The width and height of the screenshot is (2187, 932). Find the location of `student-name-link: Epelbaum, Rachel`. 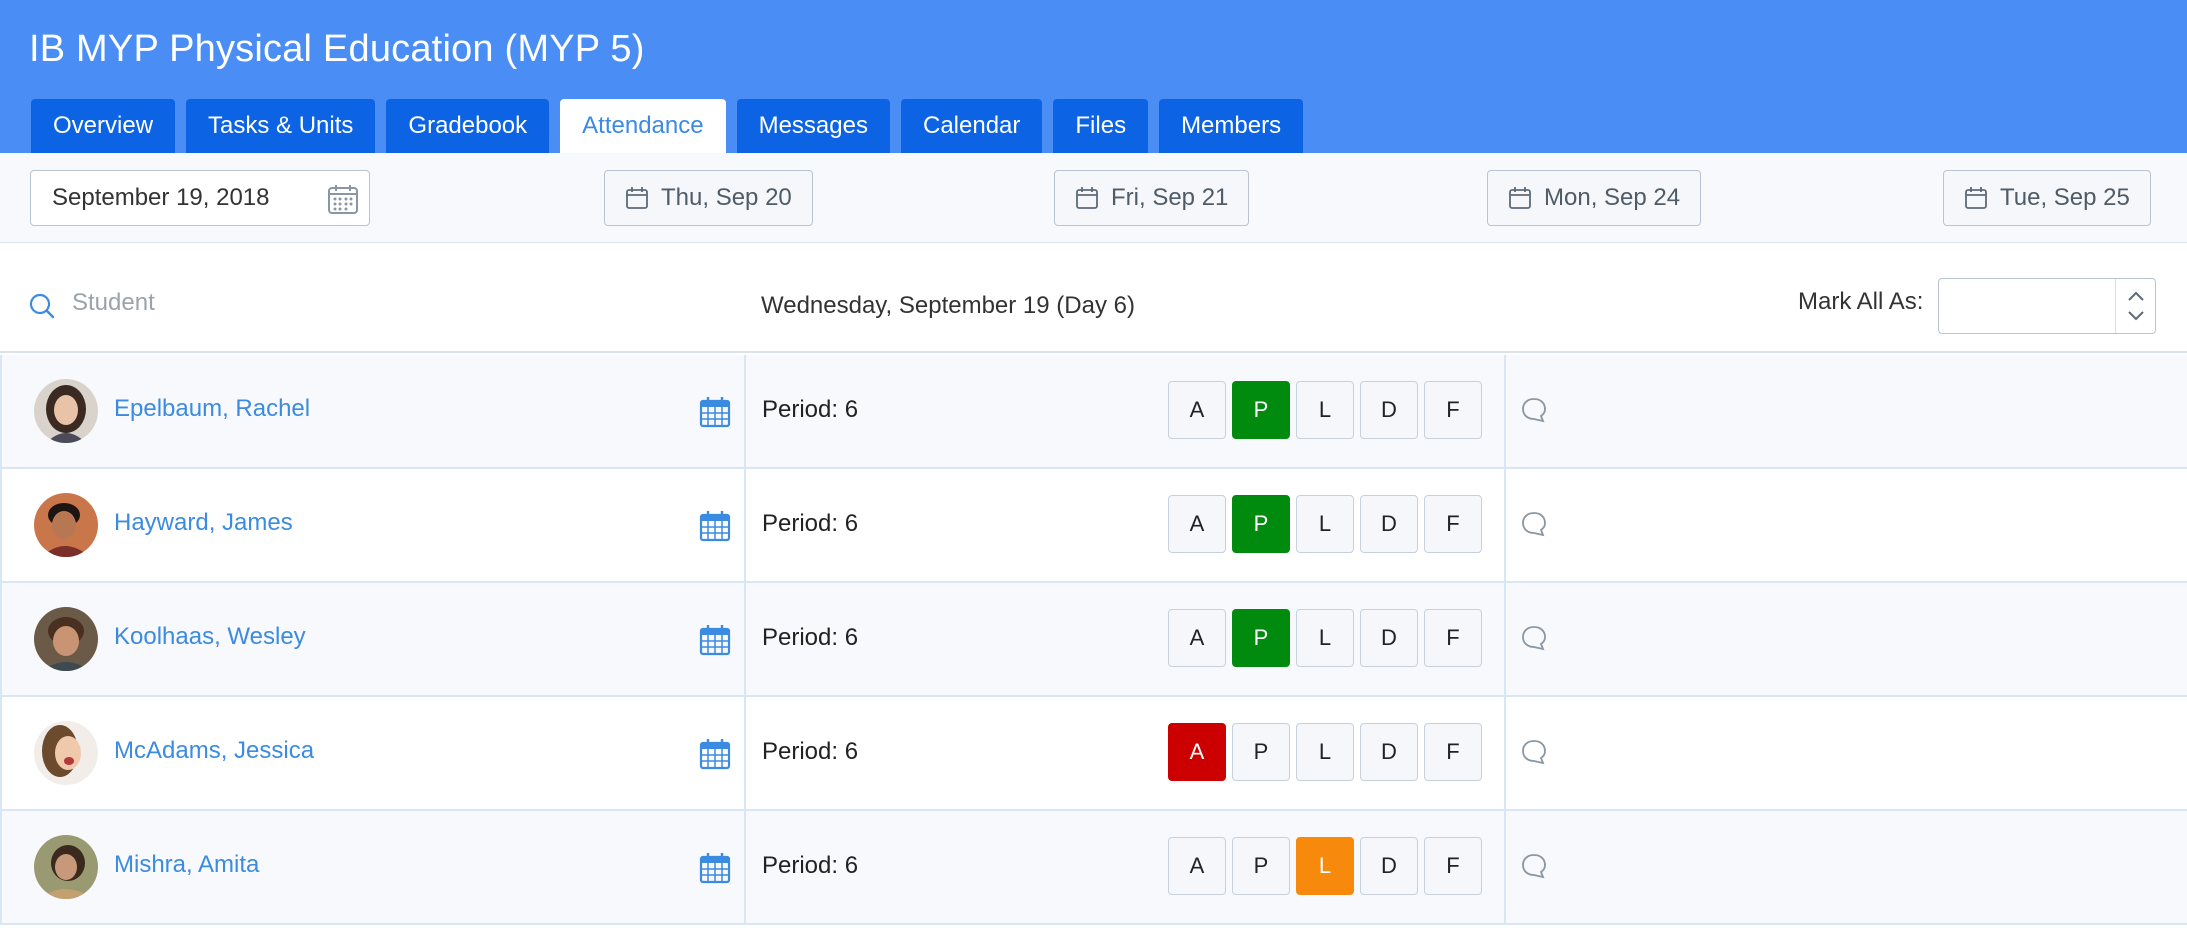

student-name-link: Epelbaum, Rachel is located at coordinates (212, 409).